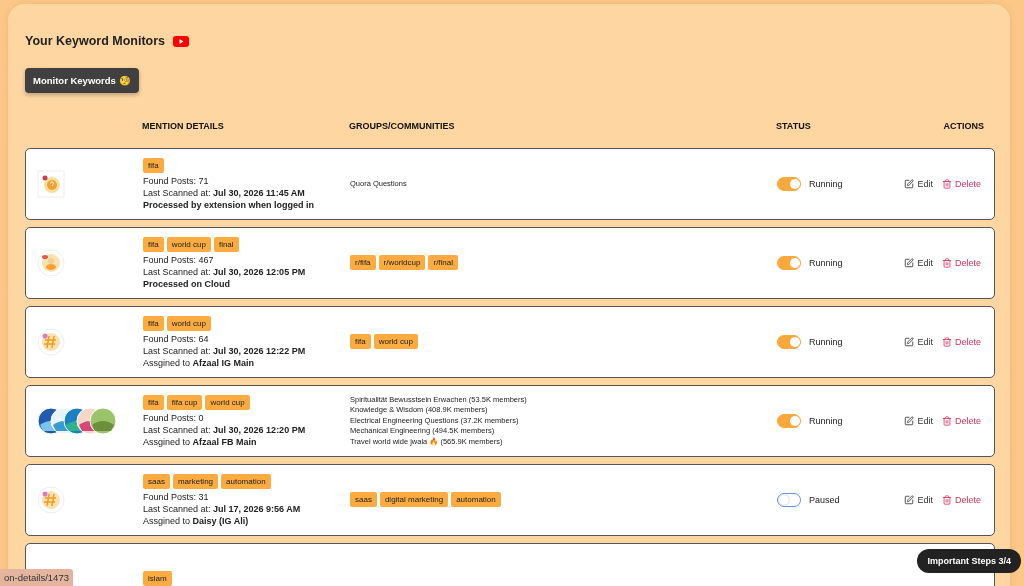 The image size is (1024, 586). Describe the element at coordinates (964, 126) in the screenshot. I see `column-header: ACTIONS` at that location.